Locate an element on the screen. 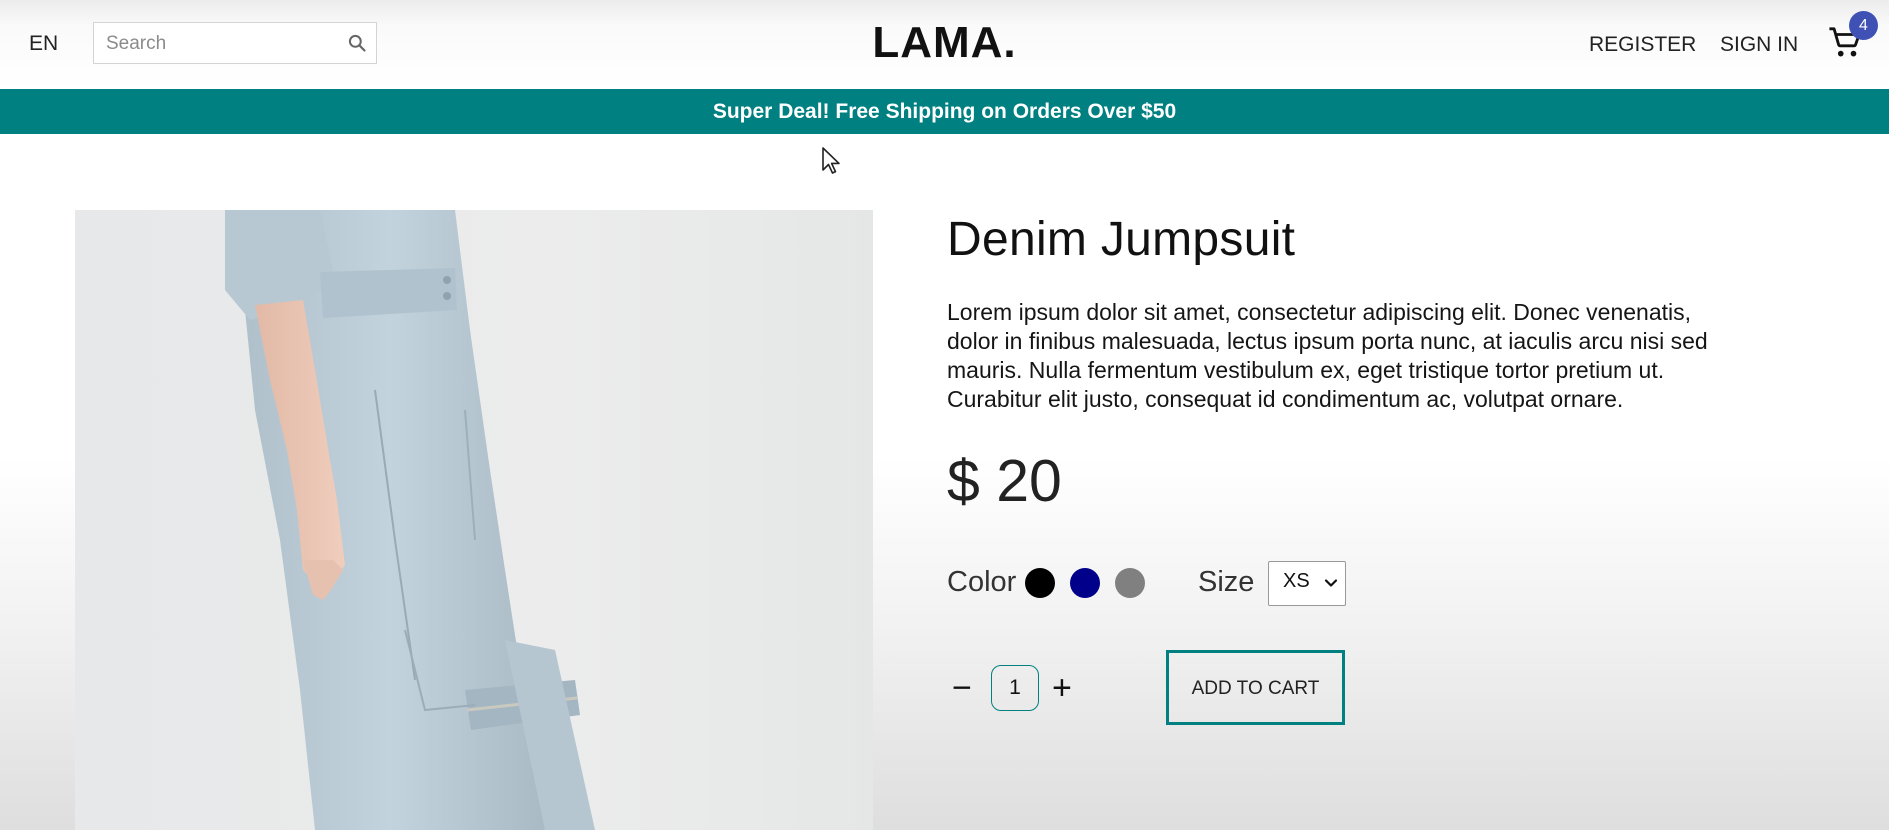 The height and width of the screenshot is (830, 1889). decrease-quantity-button: − is located at coordinates (962, 688).